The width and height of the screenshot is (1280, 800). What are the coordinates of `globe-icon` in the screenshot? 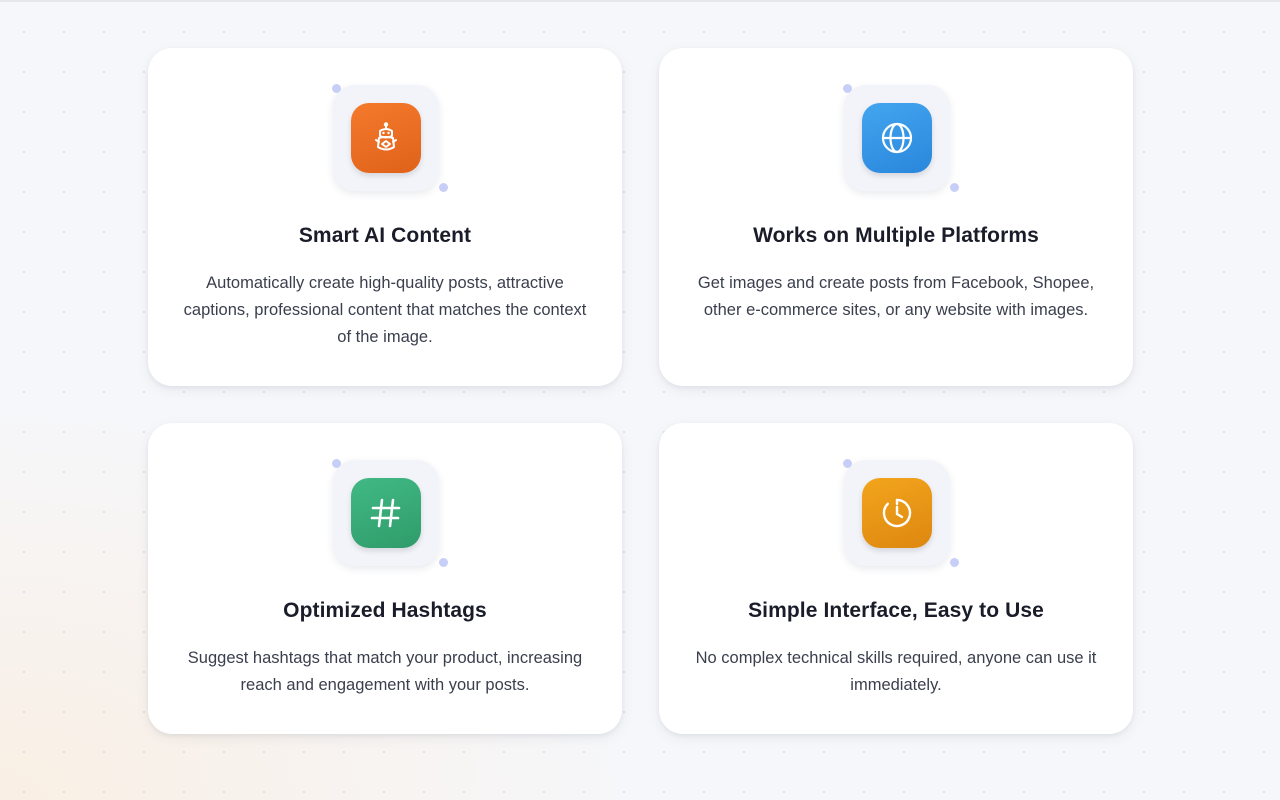 It's located at (897, 138).